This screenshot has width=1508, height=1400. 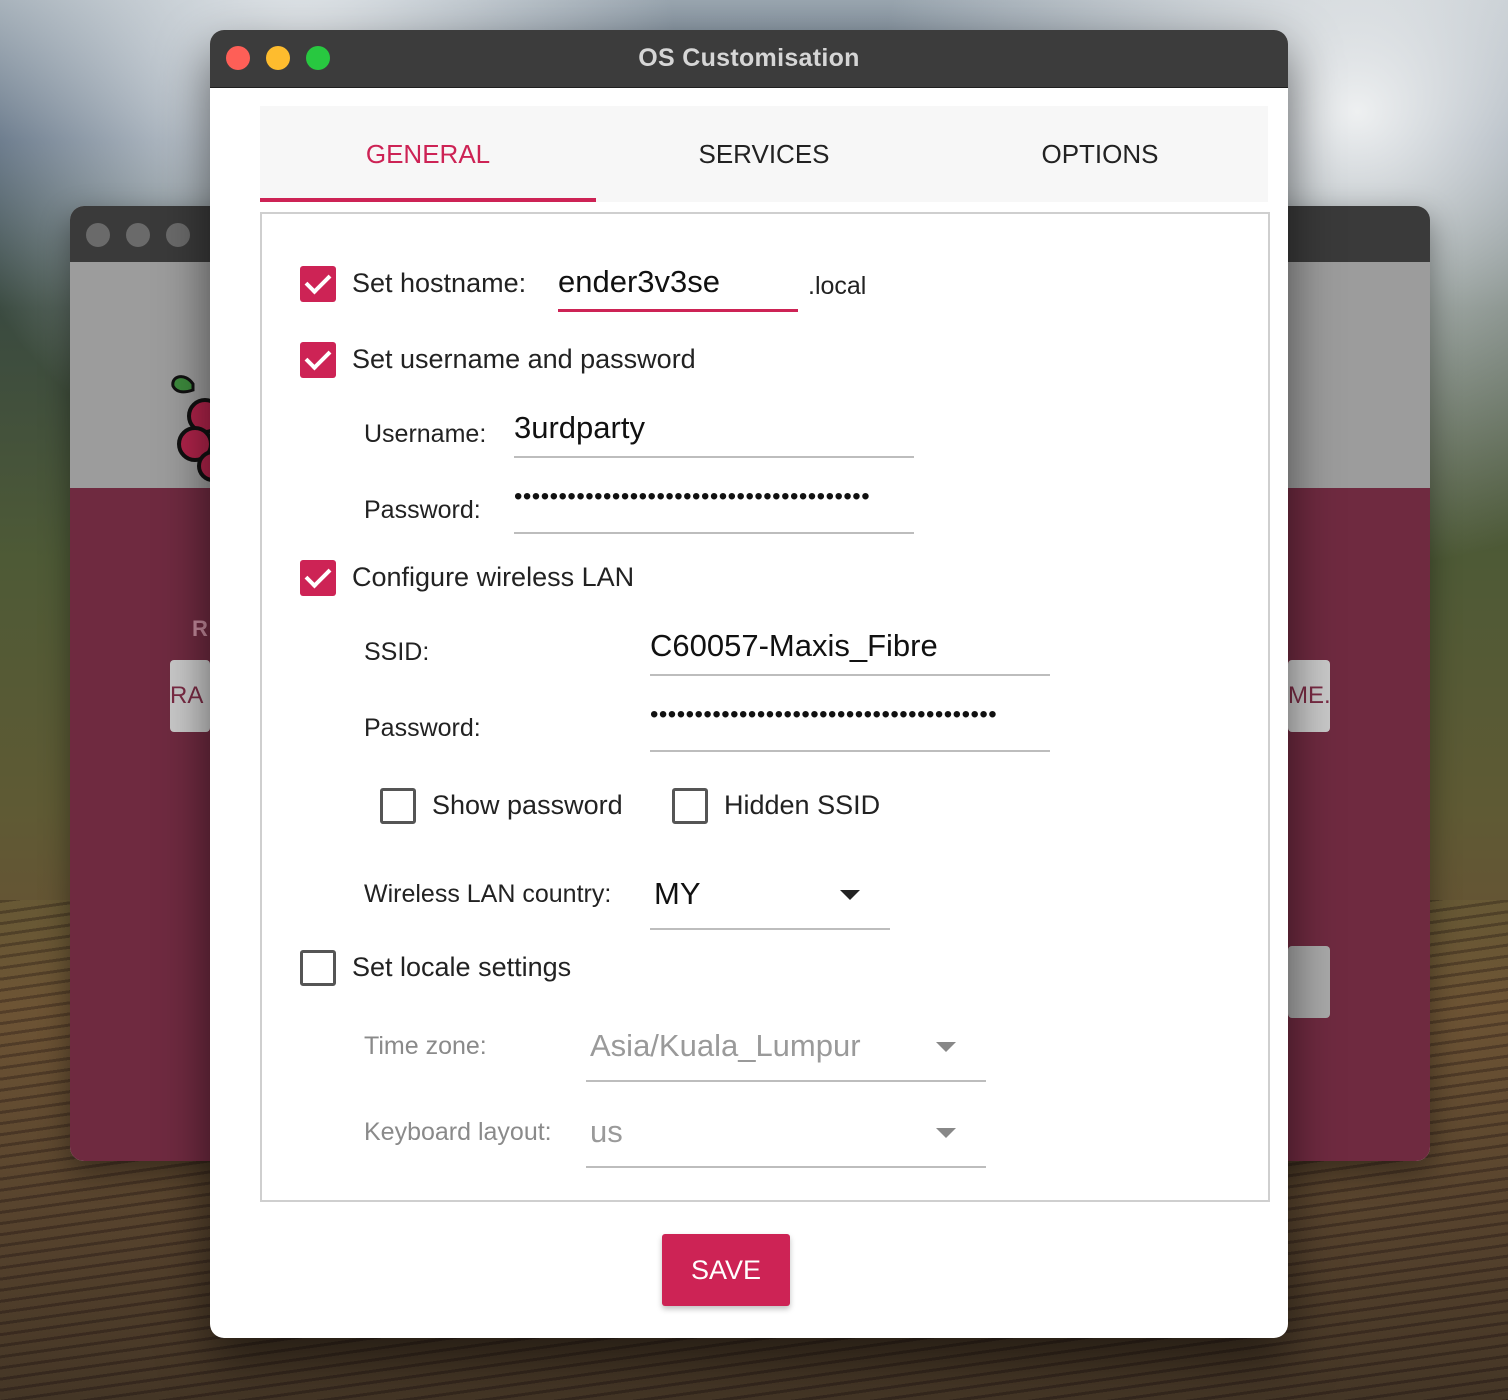 I want to click on wireless-lan-checkbox, so click(x=318, y=578).